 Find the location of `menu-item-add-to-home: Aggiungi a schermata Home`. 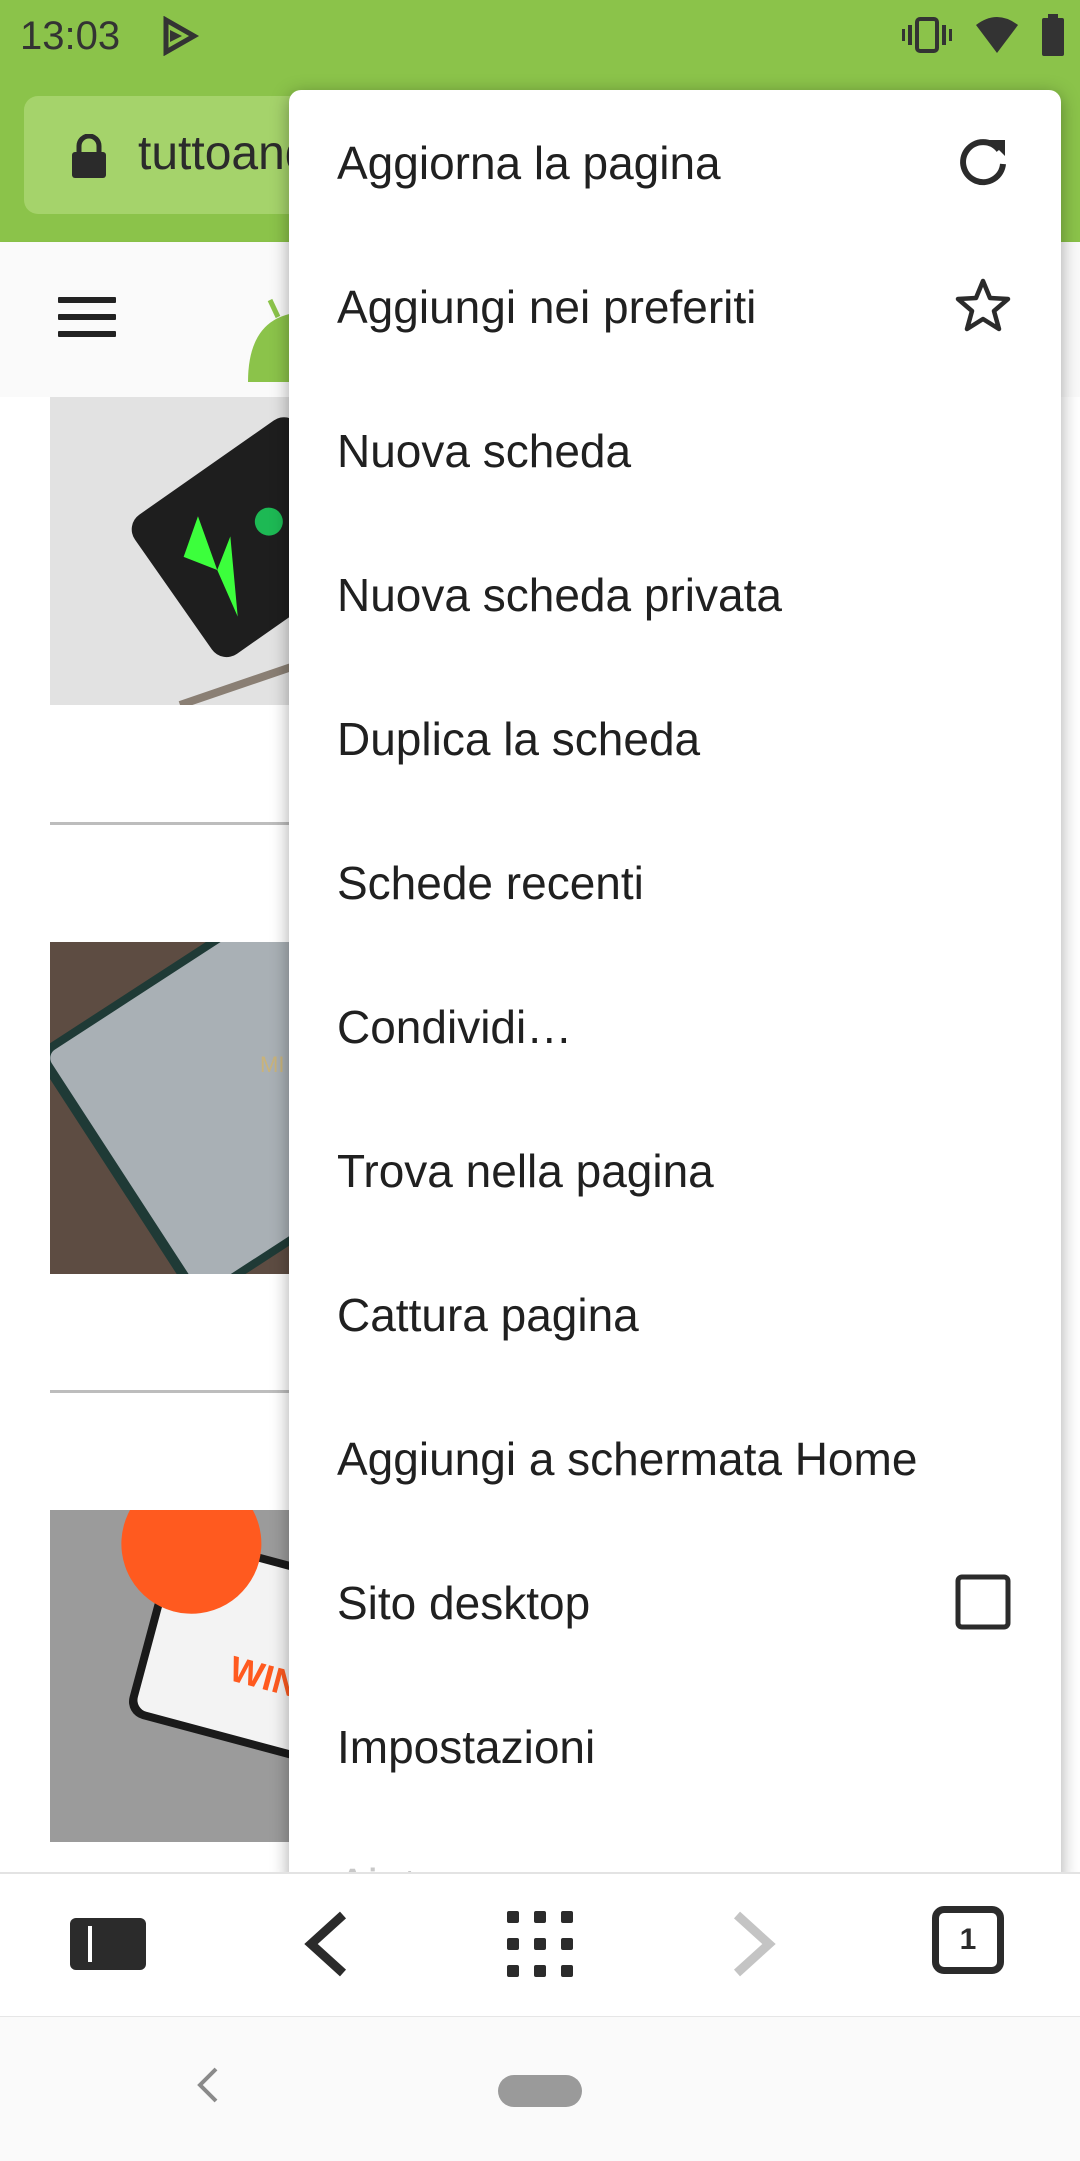

menu-item-add-to-home: Aggiungi a schermata Home is located at coordinates (675, 1458).